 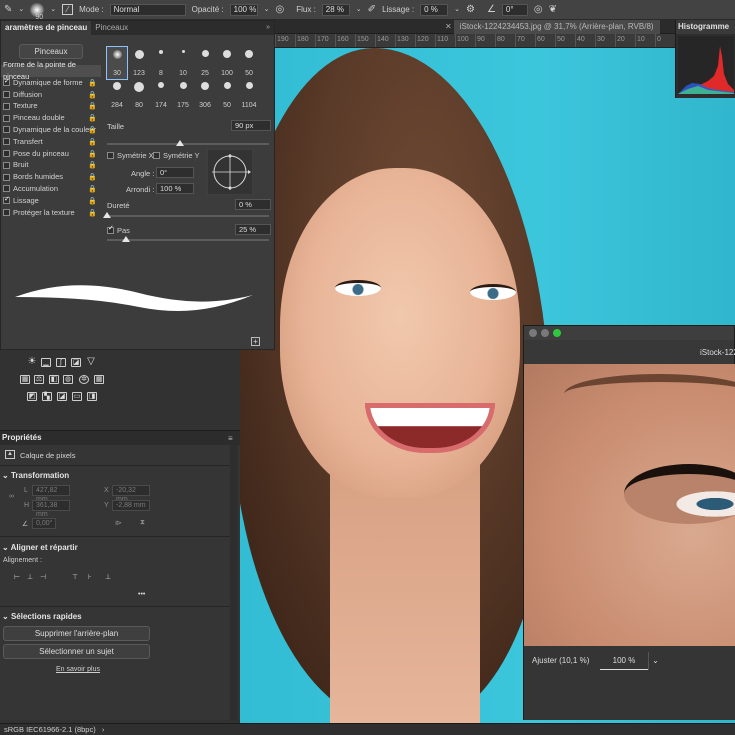 What do you see at coordinates (186, 215) in the screenshot?
I see `hardness-slider` at bounding box center [186, 215].